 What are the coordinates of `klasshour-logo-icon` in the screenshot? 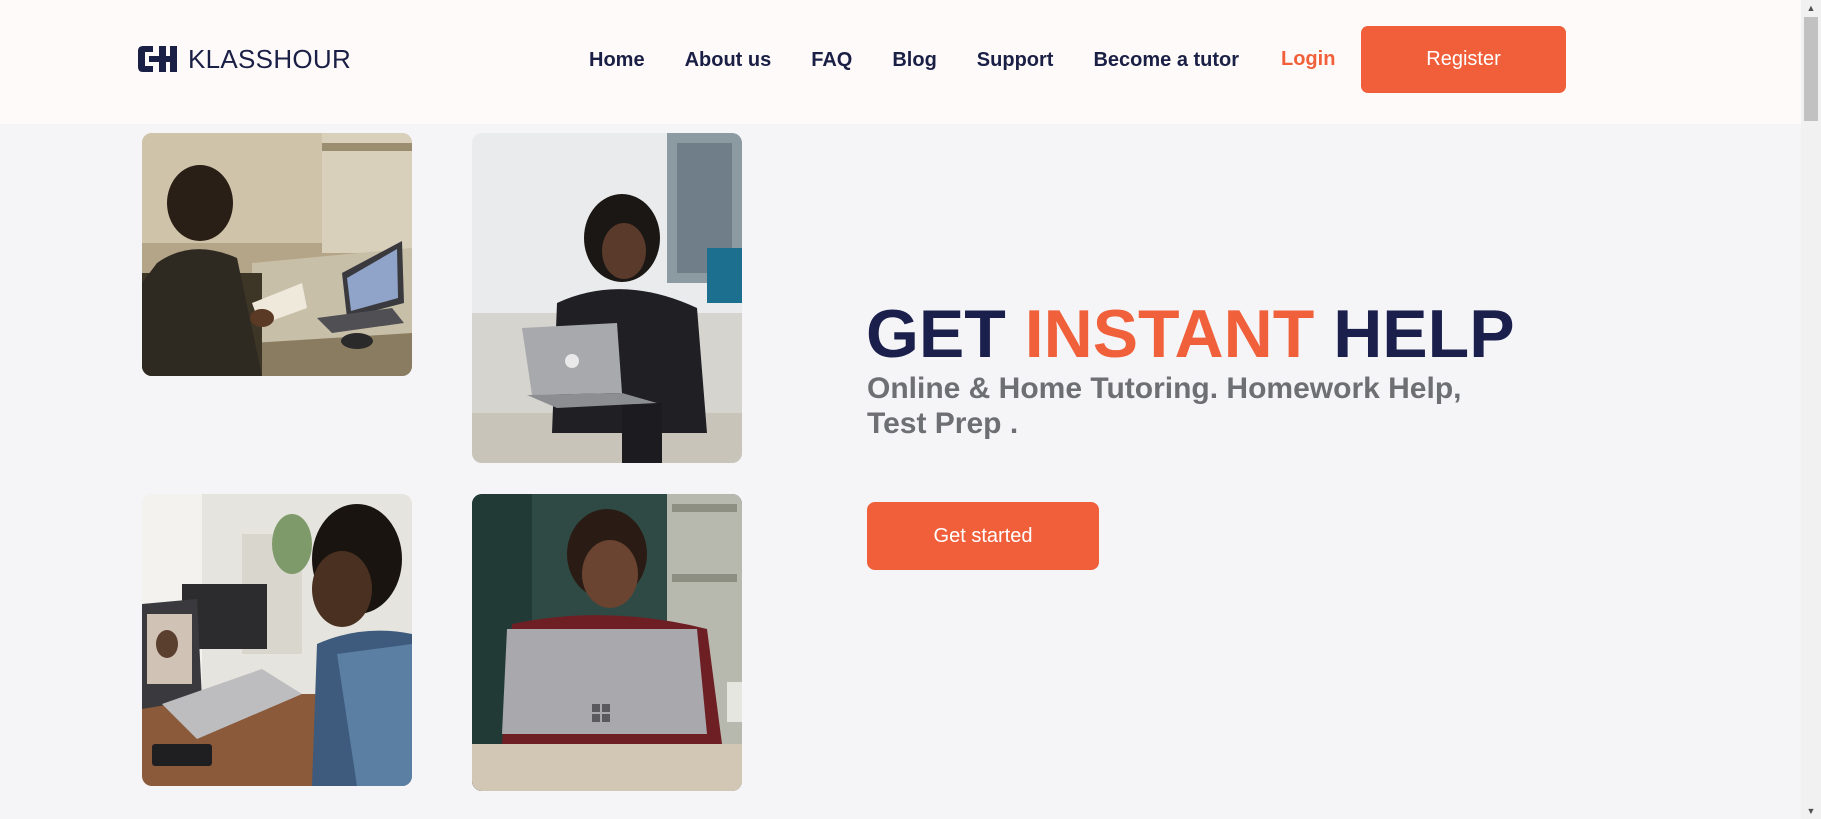 It's located at (157, 59).